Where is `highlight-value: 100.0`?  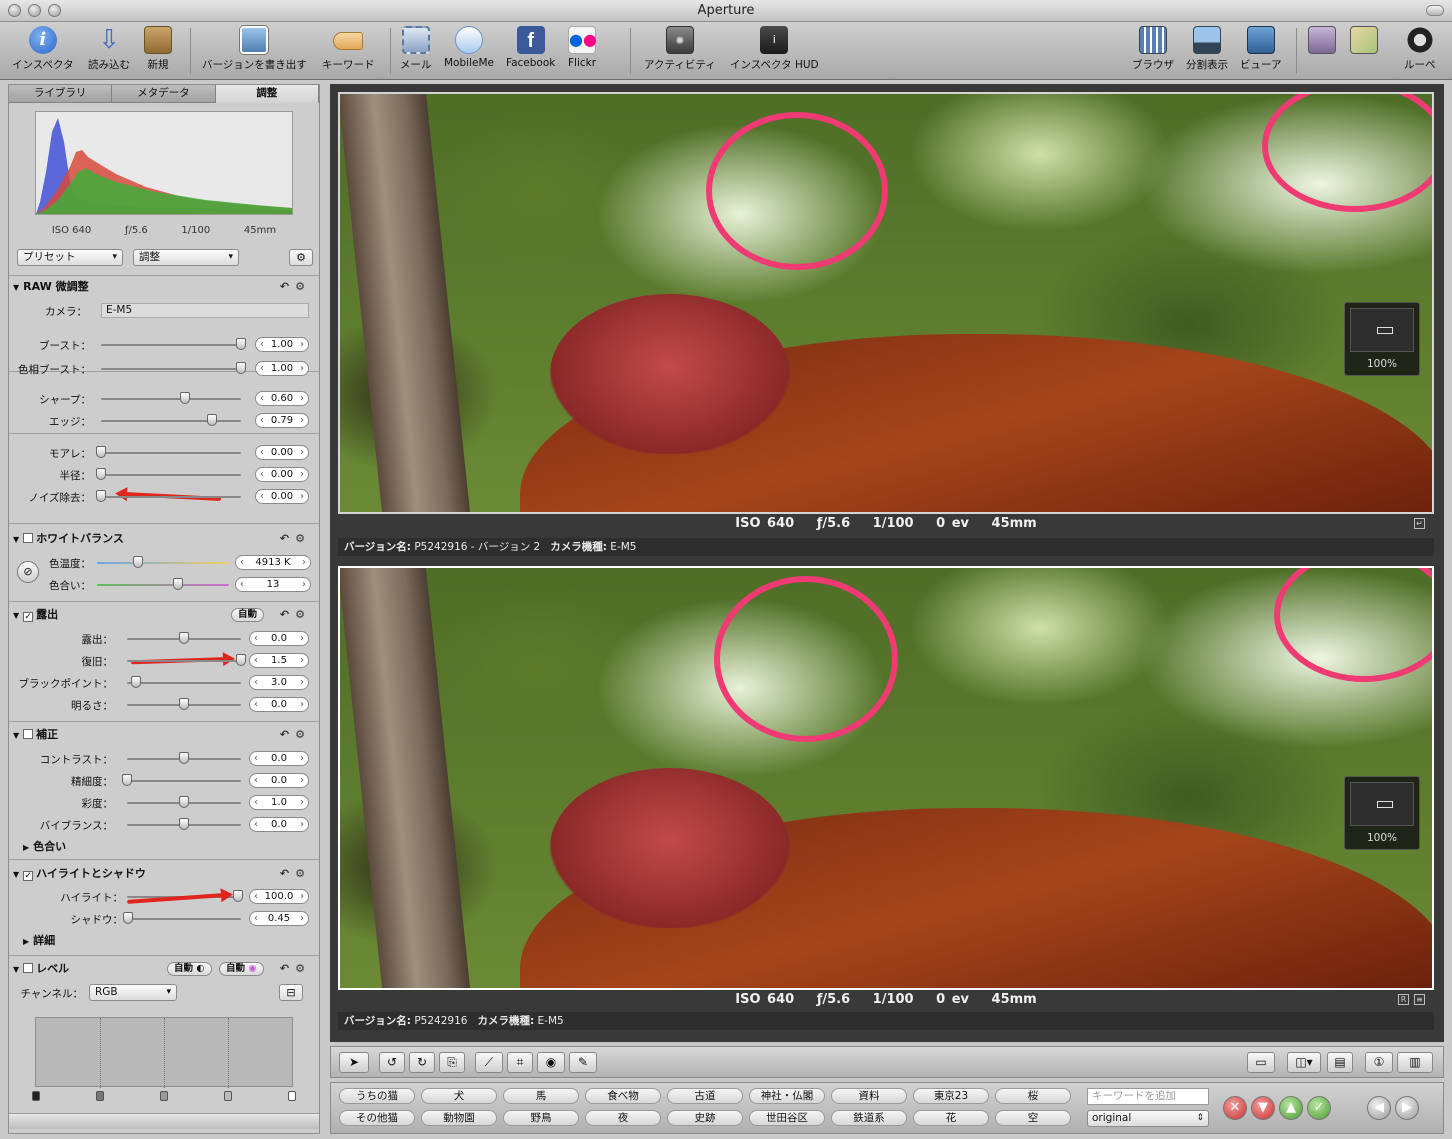 highlight-value: 100.0 is located at coordinates (279, 896).